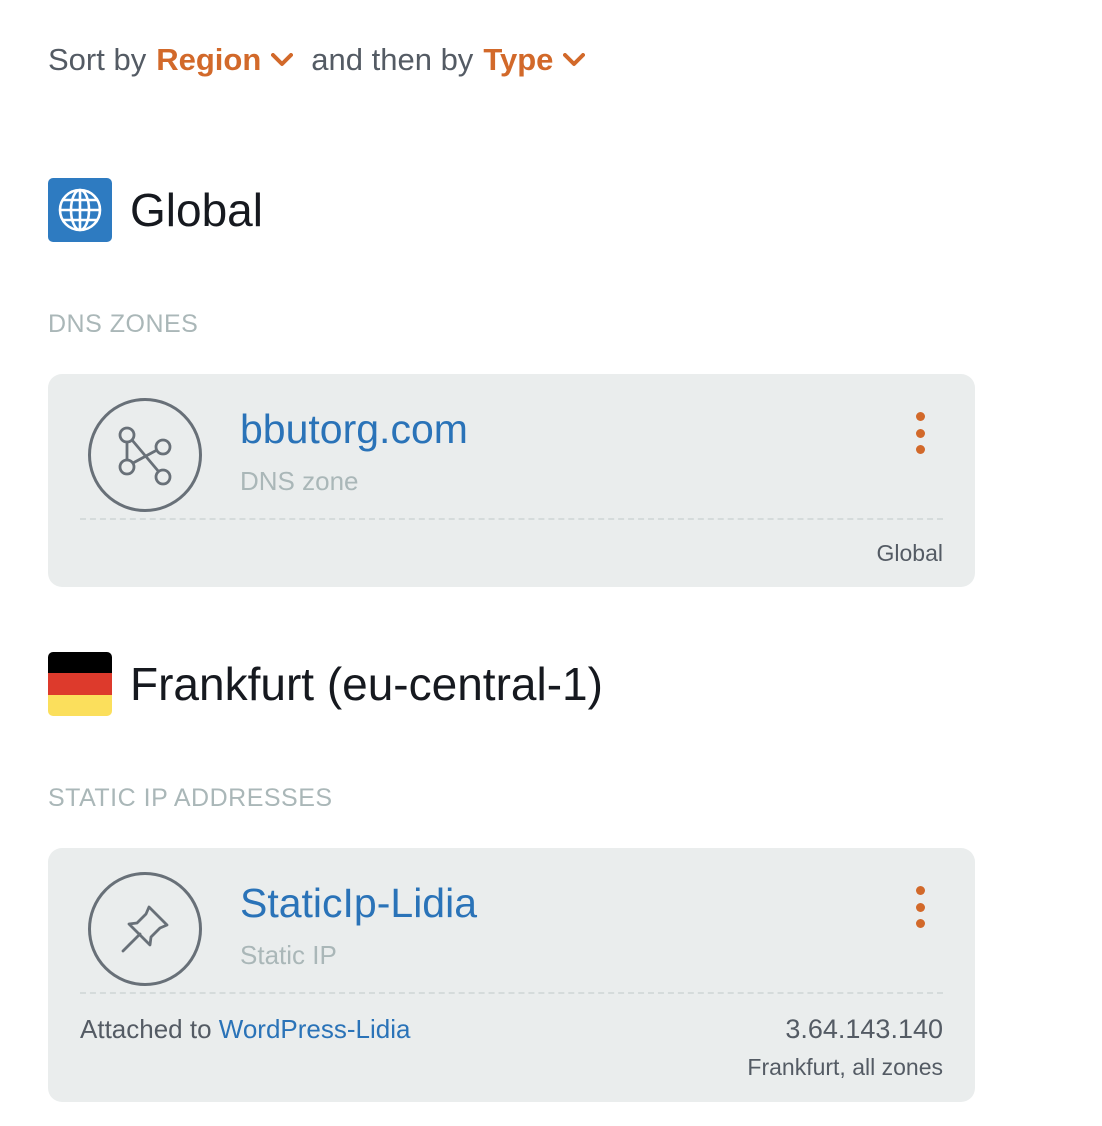 This screenshot has width=1102, height=1126. What do you see at coordinates (196, 210) in the screenshot?
I see `region-title: Global` at bounding box center [196, 210].